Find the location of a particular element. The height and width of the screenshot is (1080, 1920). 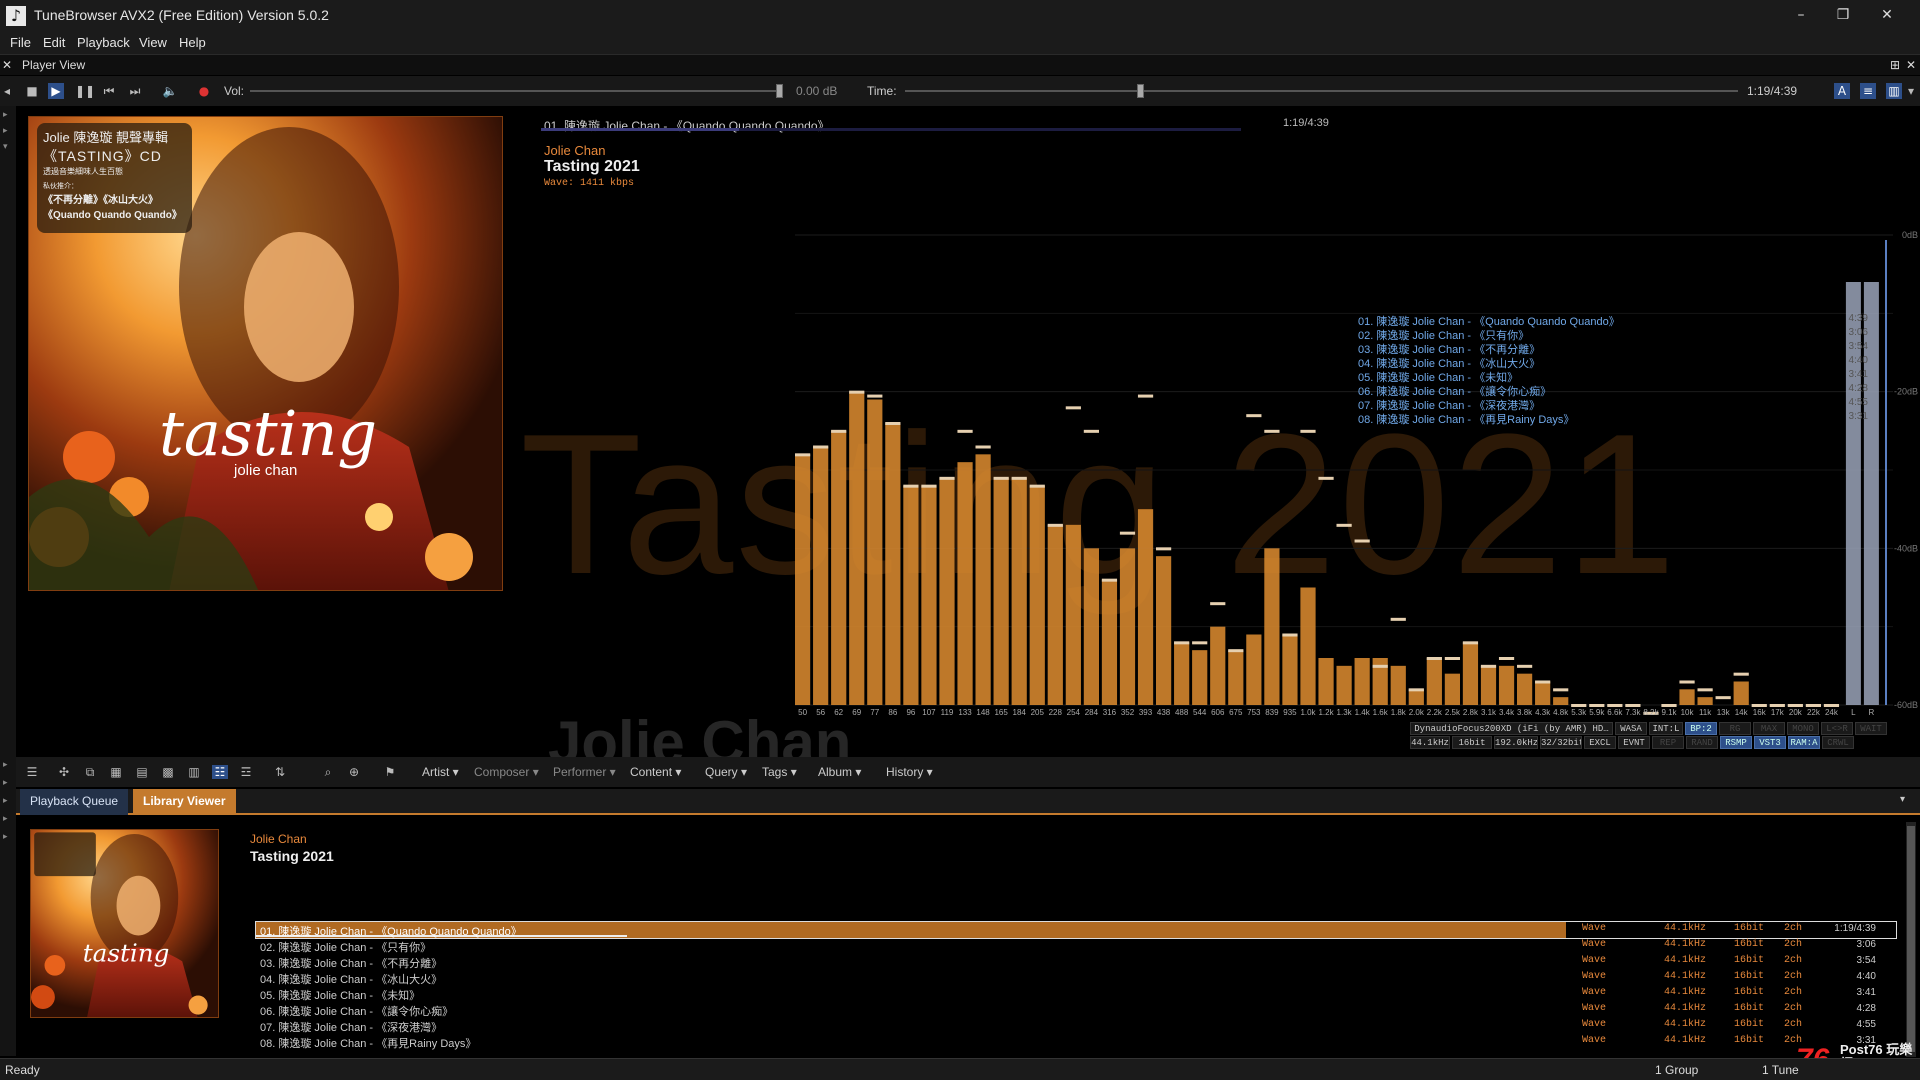

minimize-button: – is located at coordinates (1801, 16).